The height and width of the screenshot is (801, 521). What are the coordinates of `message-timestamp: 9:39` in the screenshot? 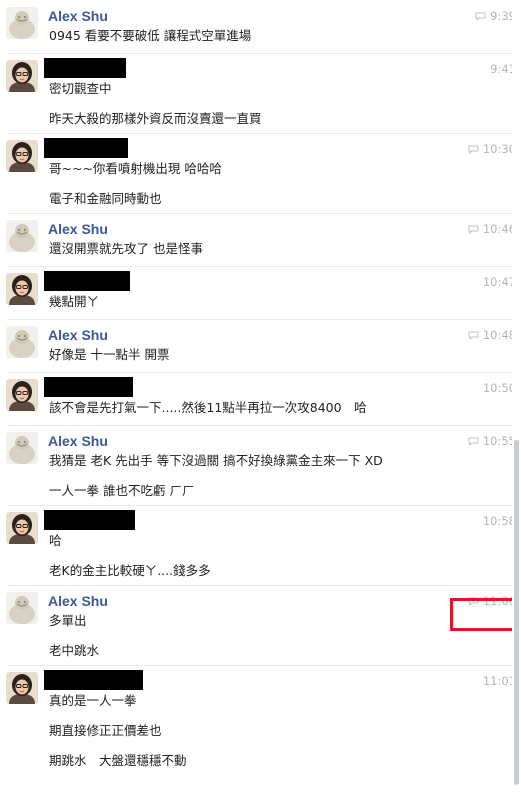 It's located at (495, 16).